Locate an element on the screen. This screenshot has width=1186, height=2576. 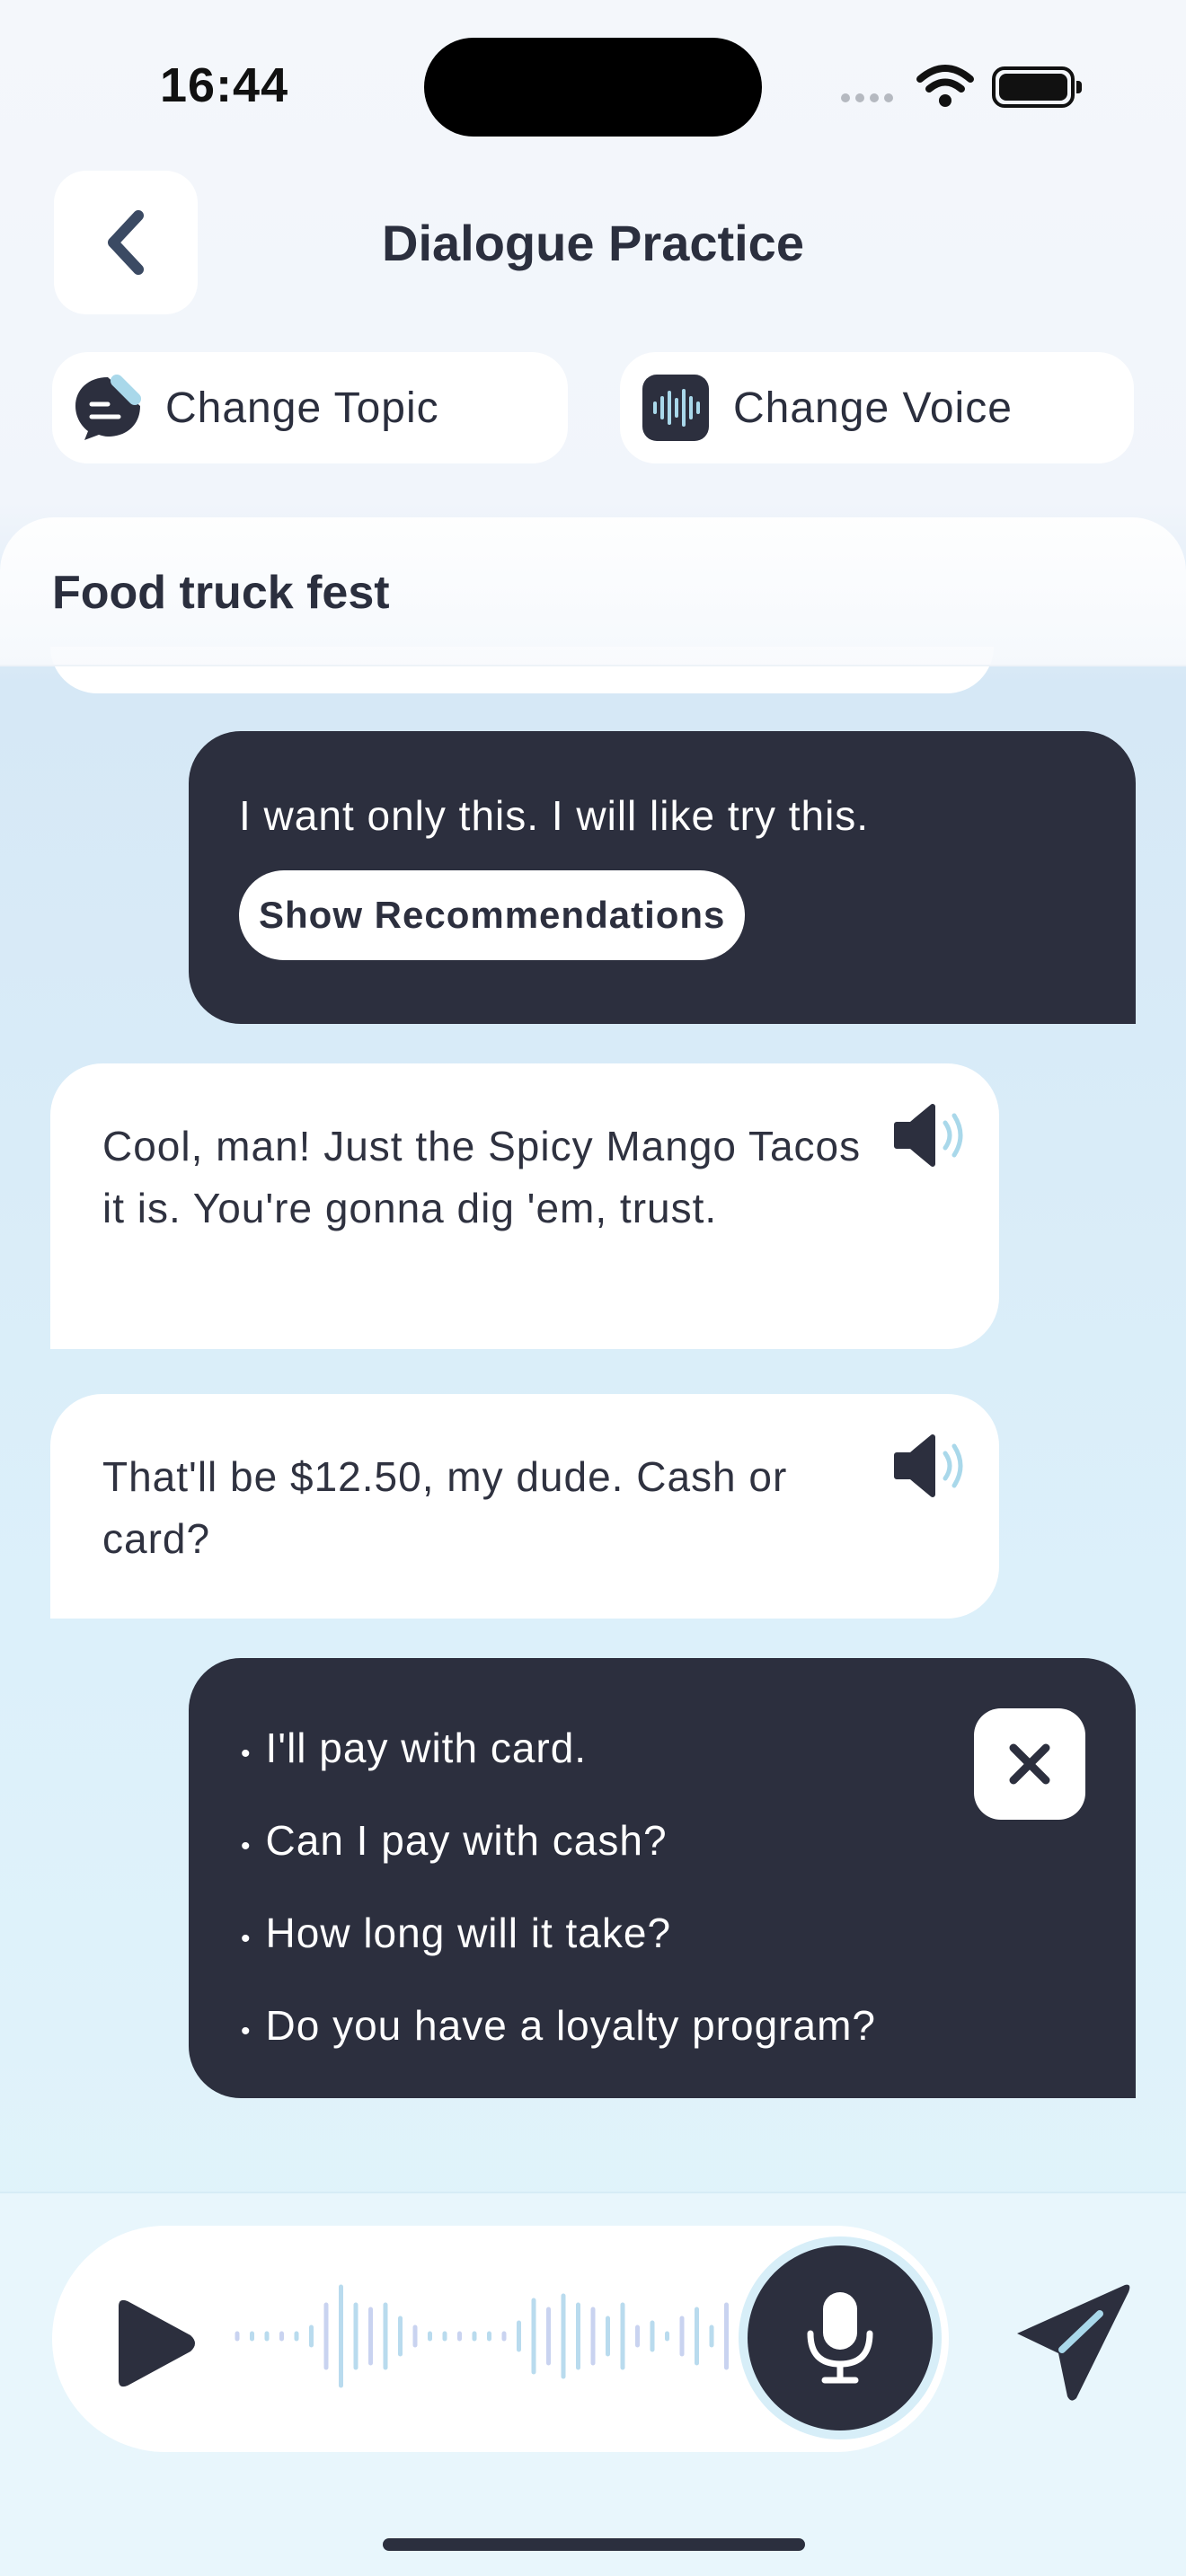
suggestion-item: • How long will it take? is located at coordinates (662, 1936).